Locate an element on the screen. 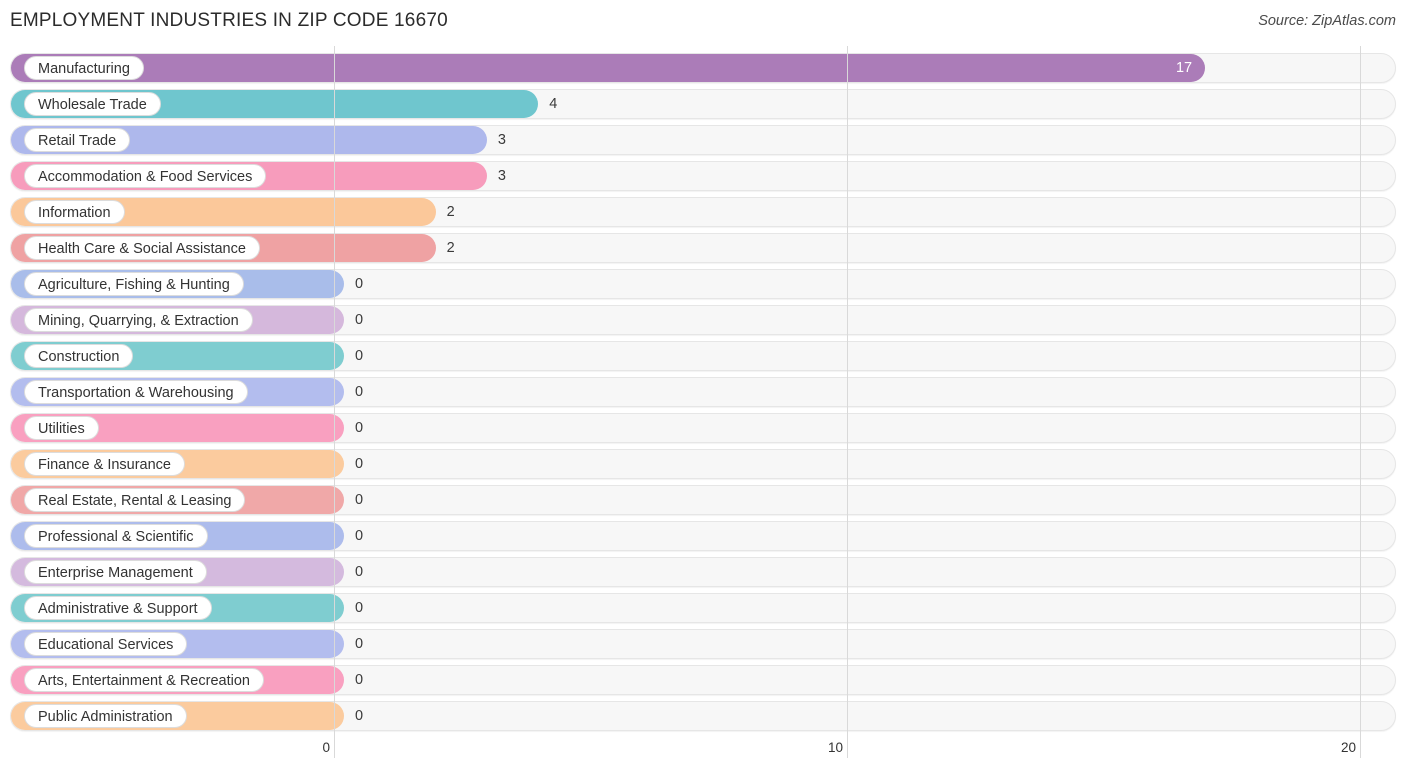  bar-category-label: Health Care & Social Assistance is located at coordinates (142, 248).